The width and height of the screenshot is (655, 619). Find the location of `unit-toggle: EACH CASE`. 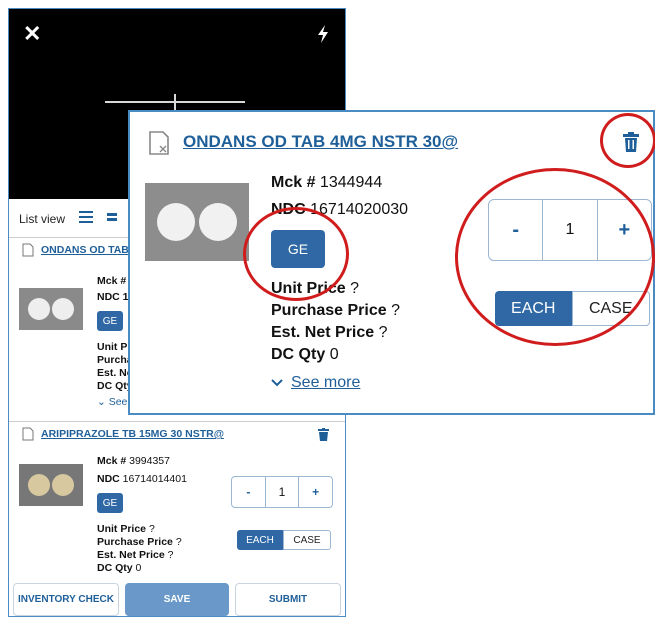

unit-toggle: EACH CASE is located at coordinates (284, 540).